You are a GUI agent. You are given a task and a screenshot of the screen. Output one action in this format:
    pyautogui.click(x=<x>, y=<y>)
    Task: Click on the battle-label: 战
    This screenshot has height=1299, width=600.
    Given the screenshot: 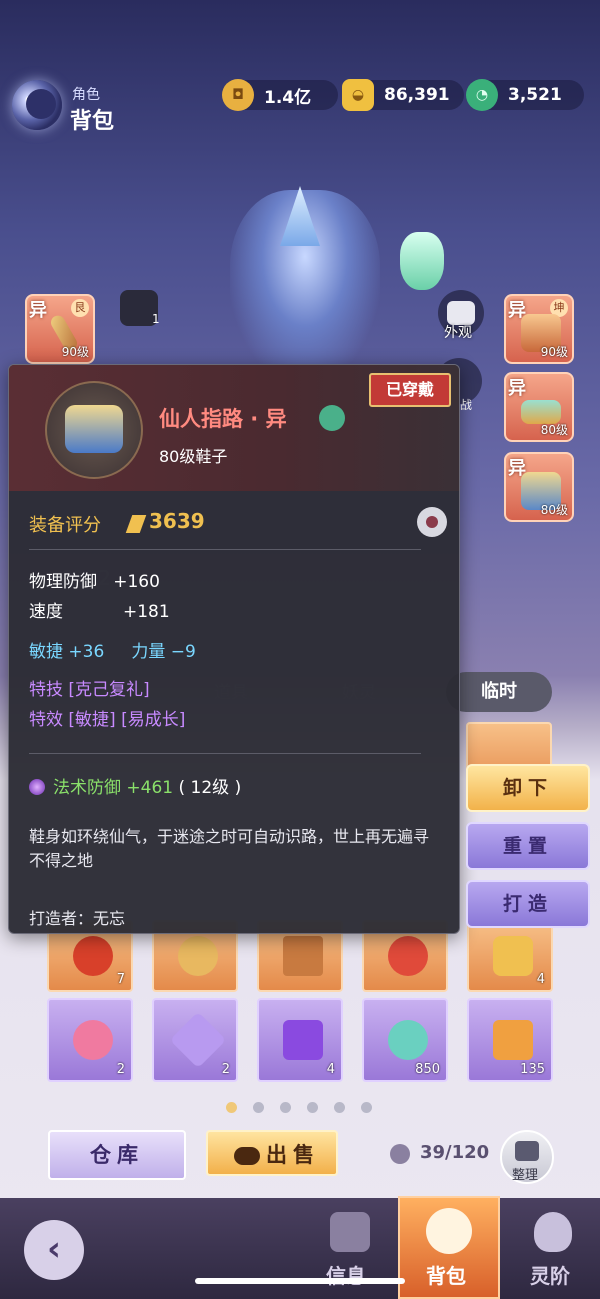 What is the action you would take?
    pyautogui.click(x=466, y=405)
    